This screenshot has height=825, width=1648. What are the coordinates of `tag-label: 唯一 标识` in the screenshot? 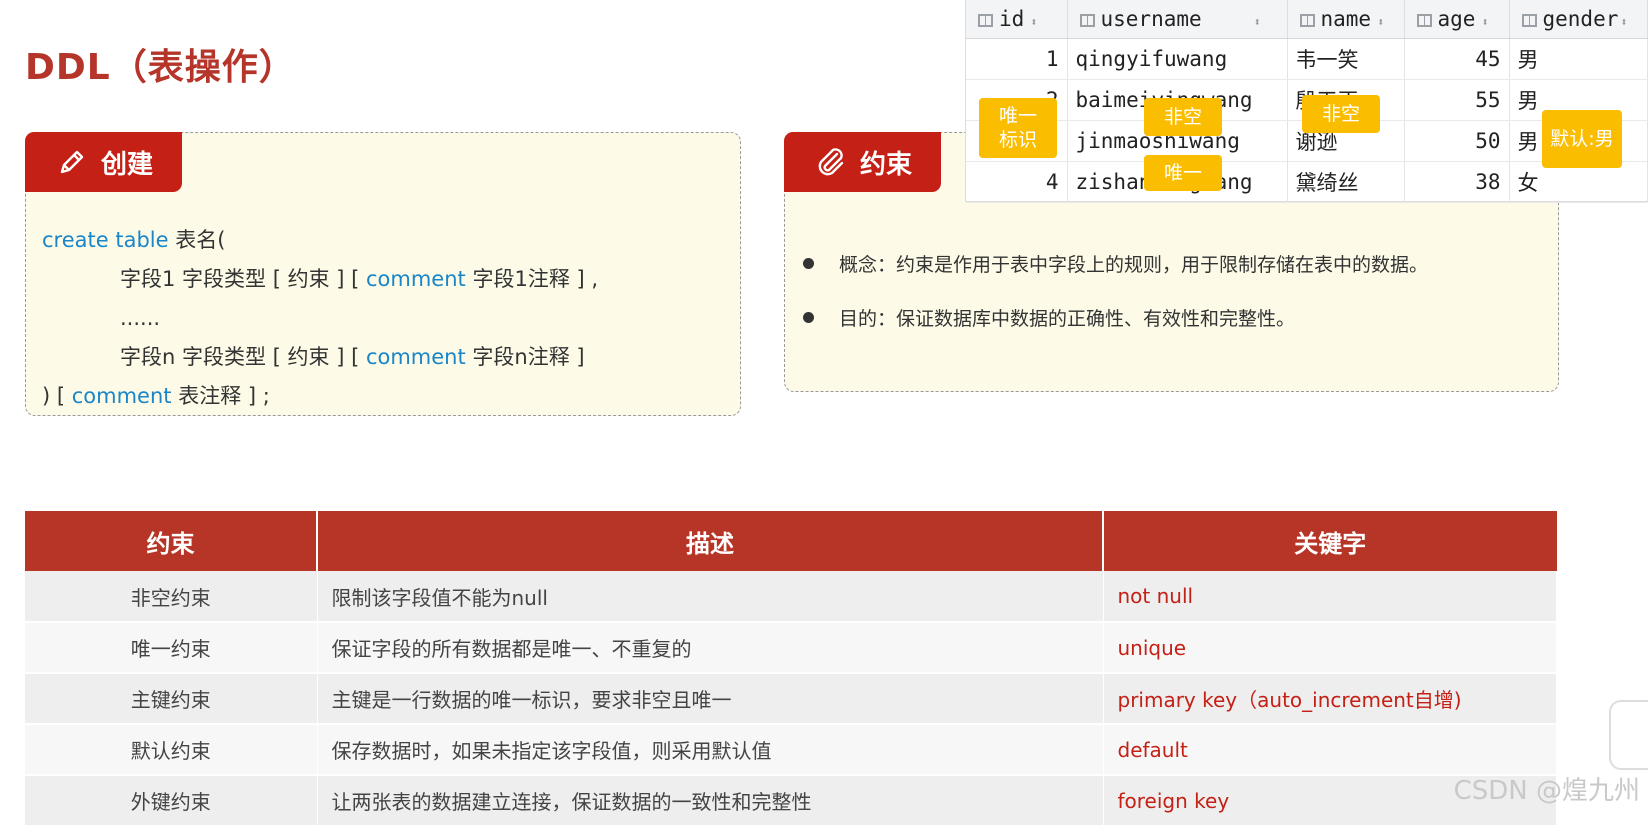 It's located at (1017, 128).